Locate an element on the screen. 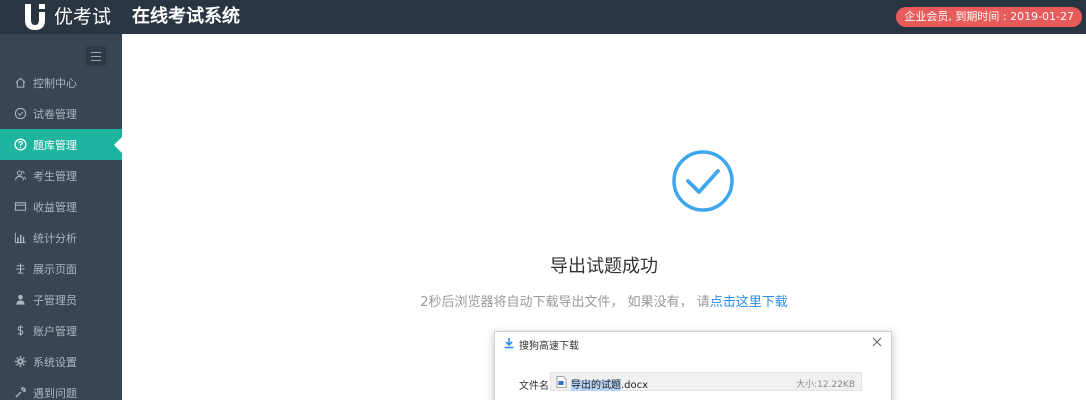 This screenshot has height=400, width=1086. sidebar-item-revenue: 收益管理 is located at coordinates (61, 206).